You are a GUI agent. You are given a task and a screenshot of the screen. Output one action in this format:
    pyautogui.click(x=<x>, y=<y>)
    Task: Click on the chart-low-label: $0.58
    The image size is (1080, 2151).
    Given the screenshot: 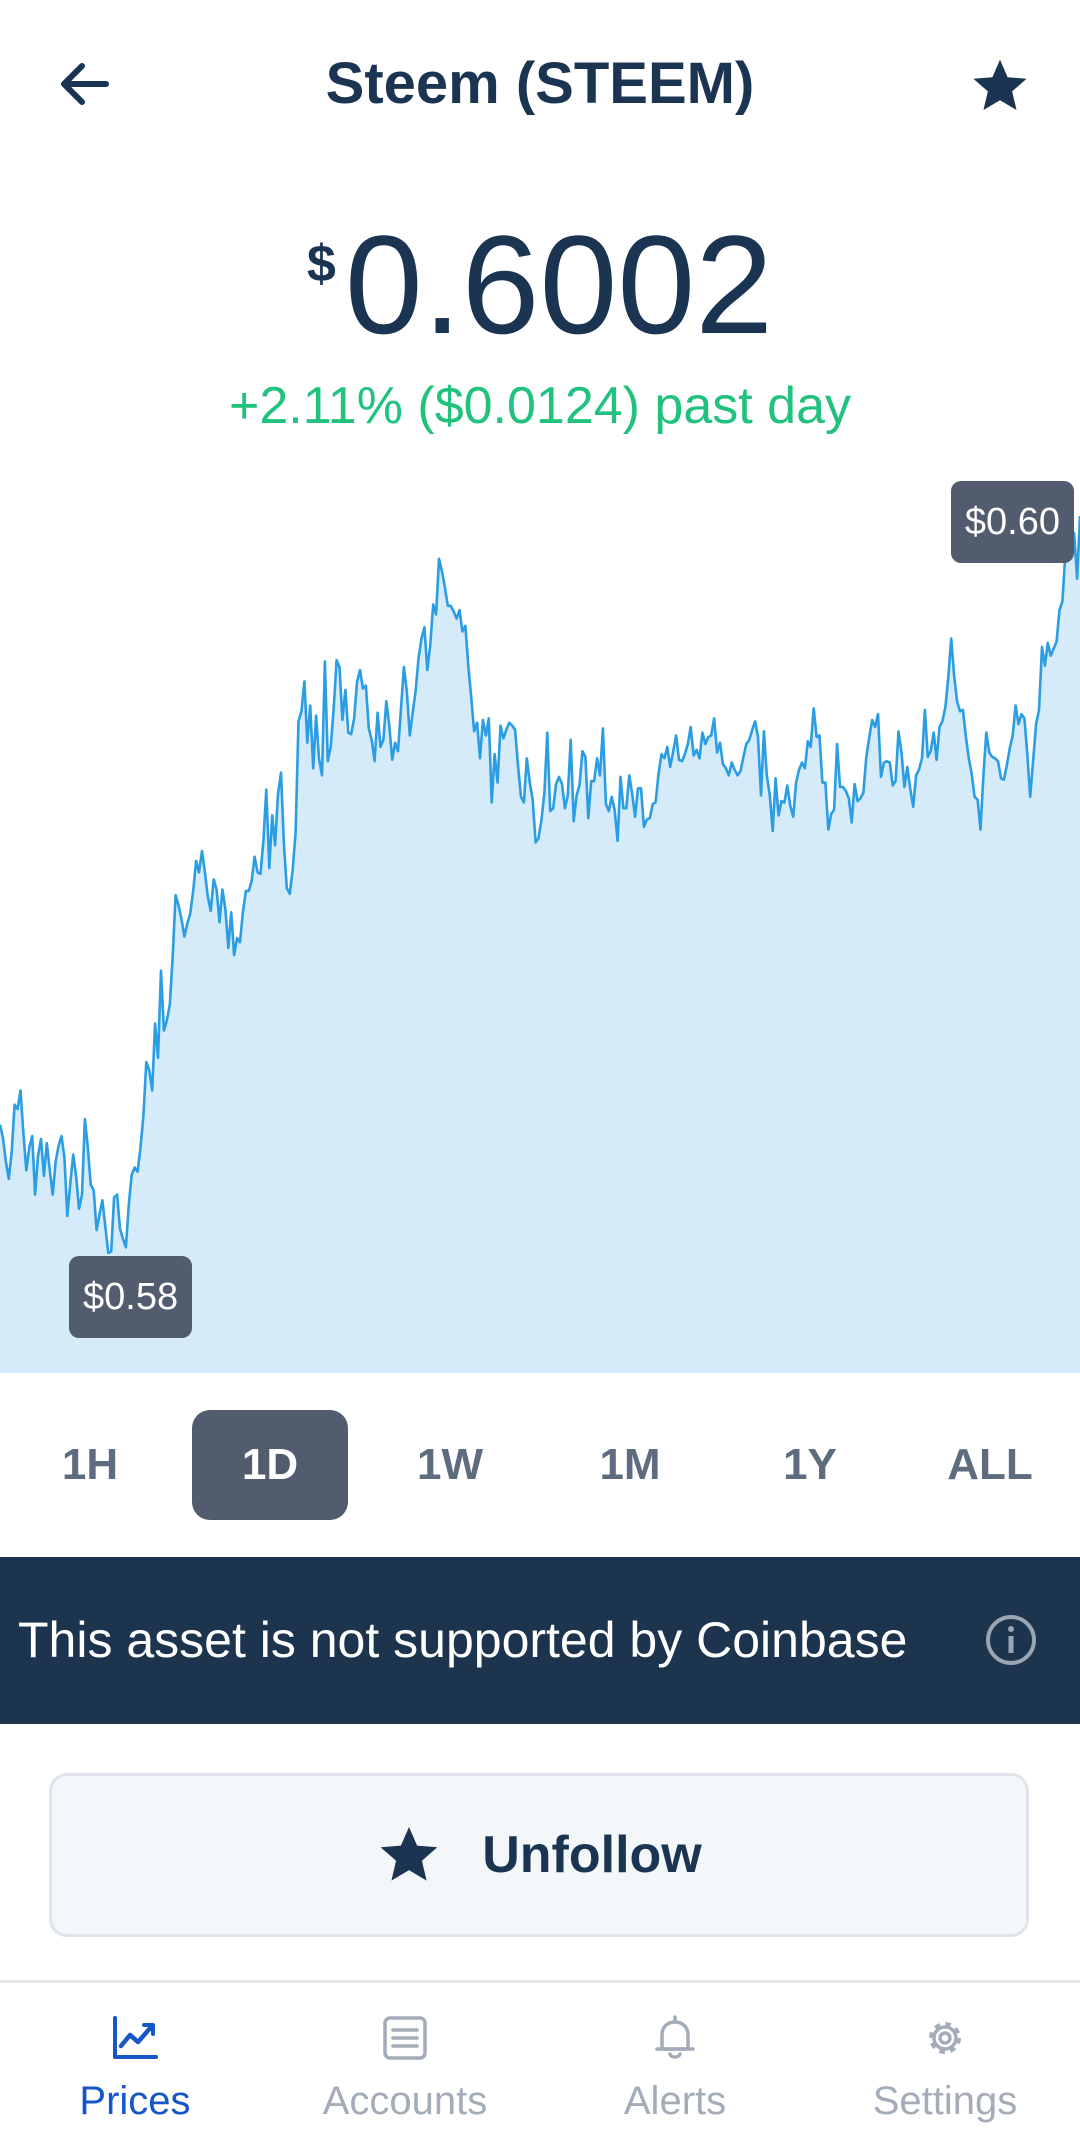 What is the action you would take?
    pyautogui.click(x=131, y=1297)
    